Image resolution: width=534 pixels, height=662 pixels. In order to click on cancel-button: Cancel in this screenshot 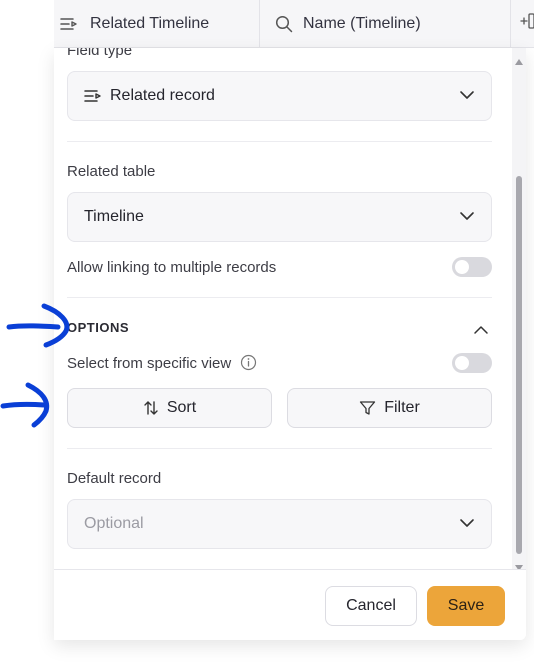, I will do `click(371, 606)`.